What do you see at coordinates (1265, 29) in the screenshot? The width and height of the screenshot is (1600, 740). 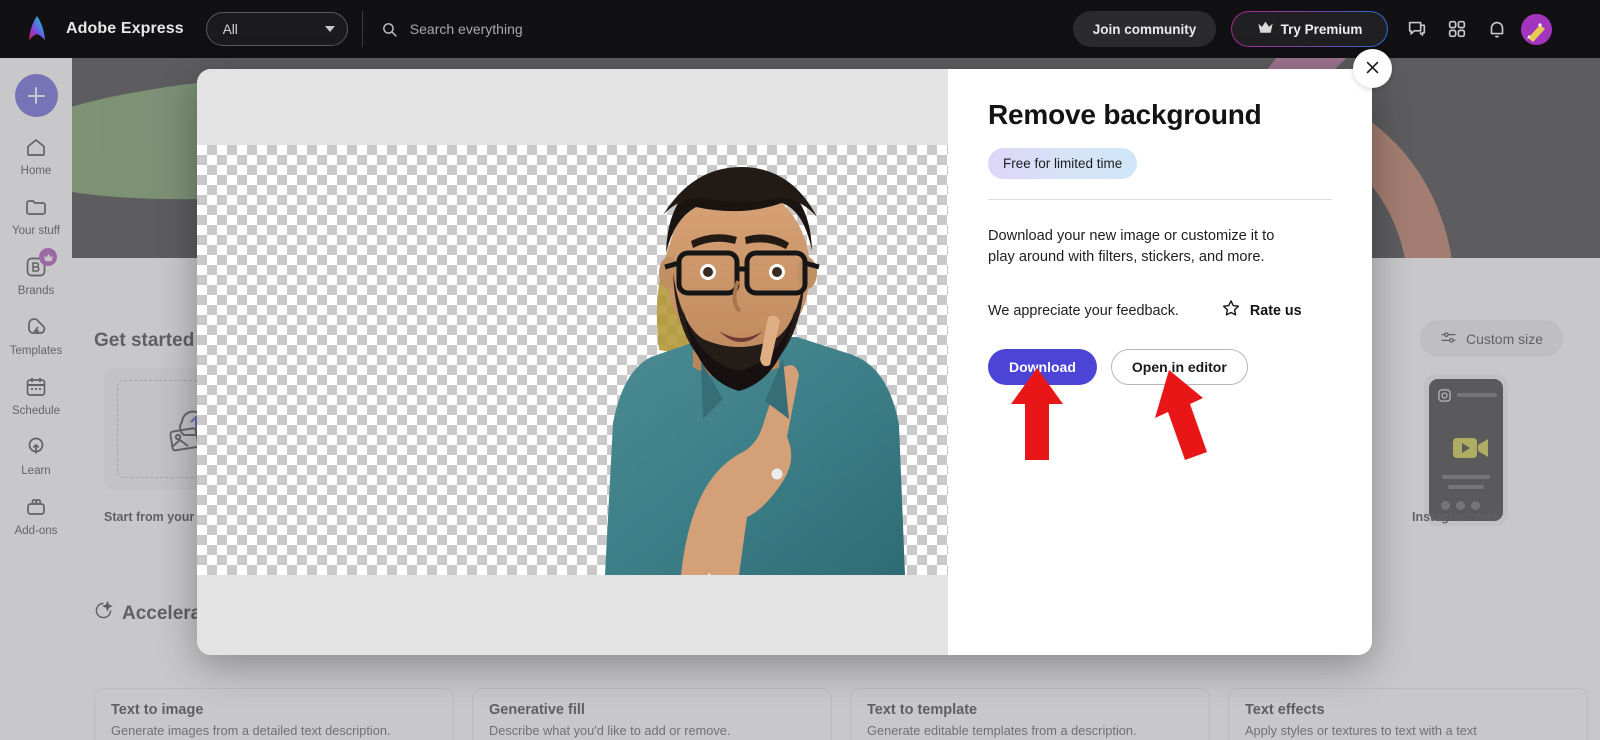 I see `crown-icon` at bounding box center [1265, 29].